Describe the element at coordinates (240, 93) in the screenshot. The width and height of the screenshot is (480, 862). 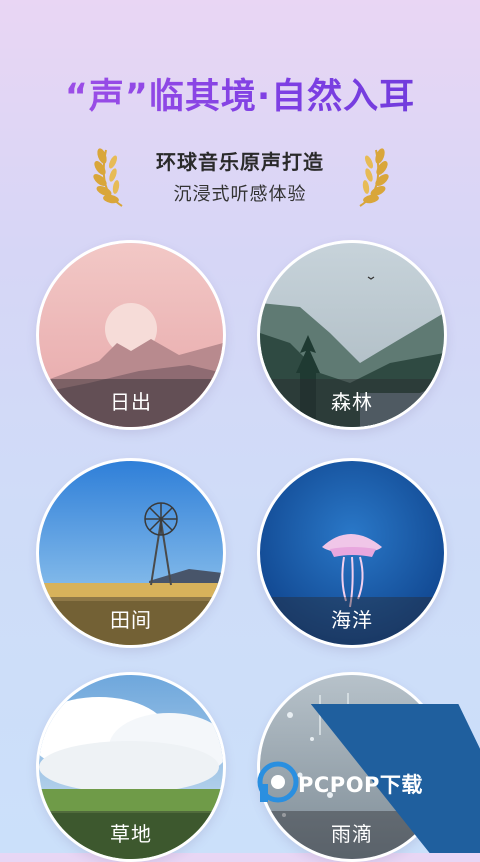
I see `headline: “声”临其境·自然入耳` at that location.